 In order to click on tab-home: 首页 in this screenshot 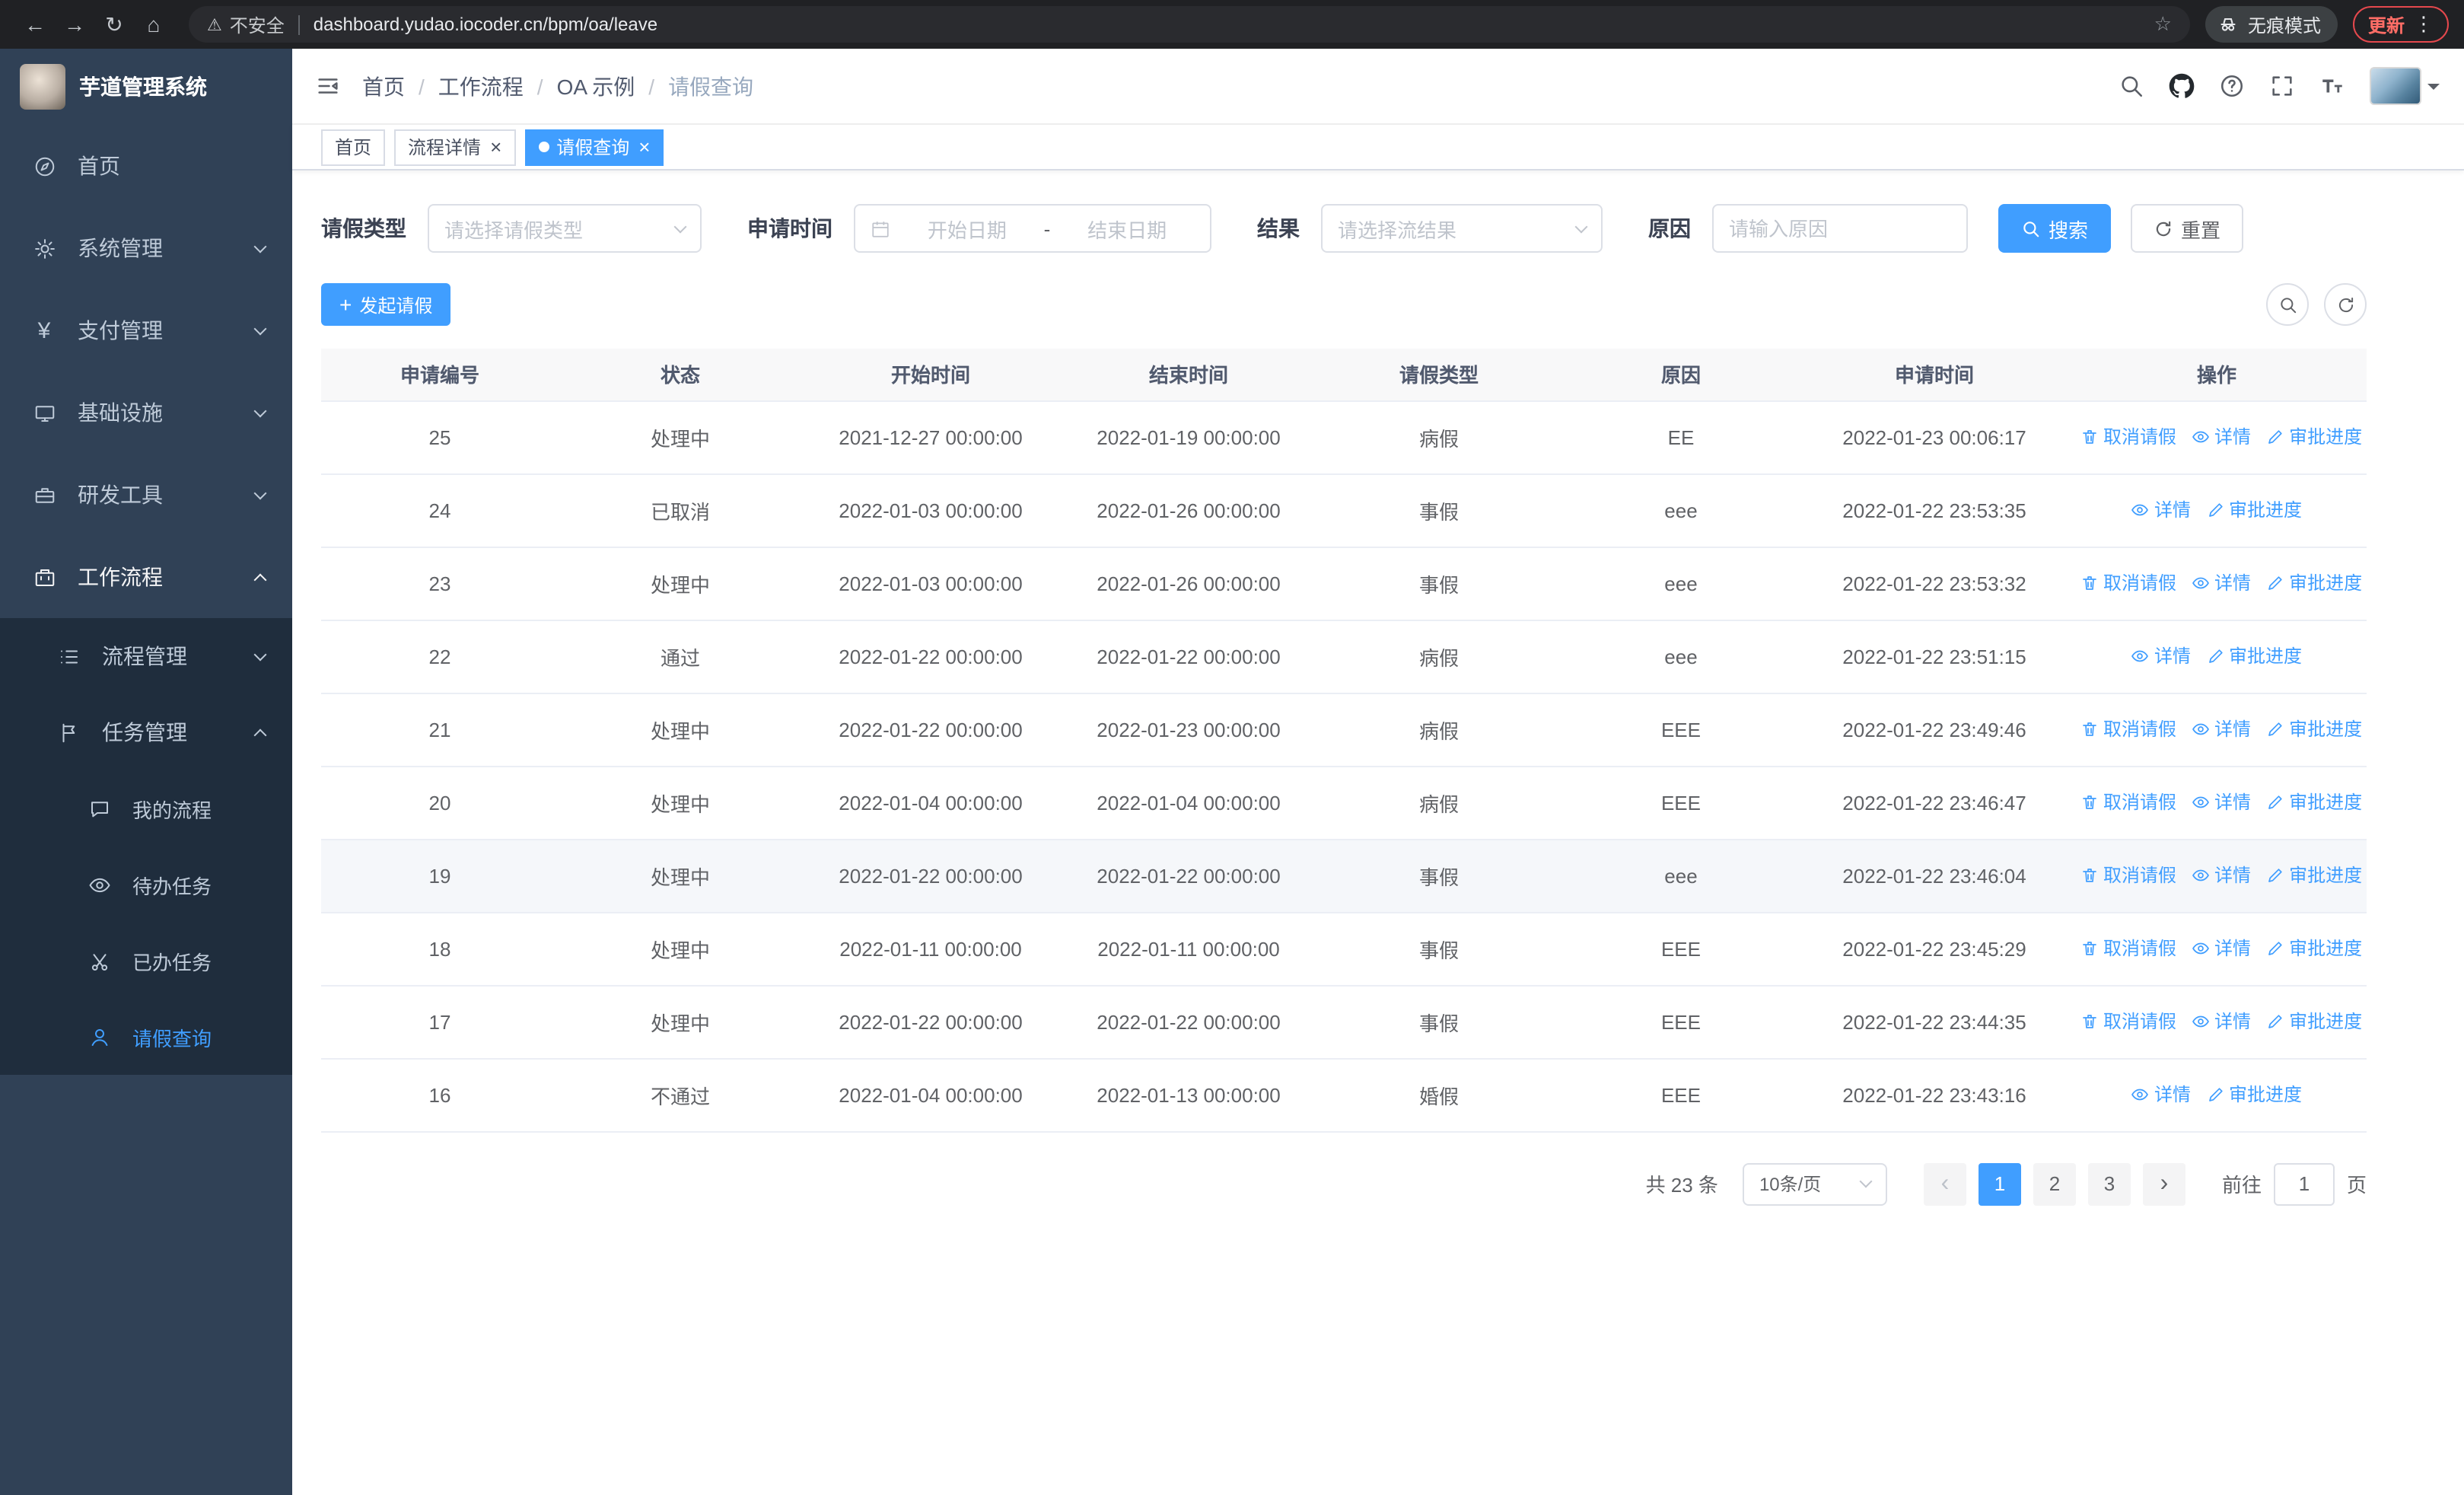, I will do `click(353, 147)`.